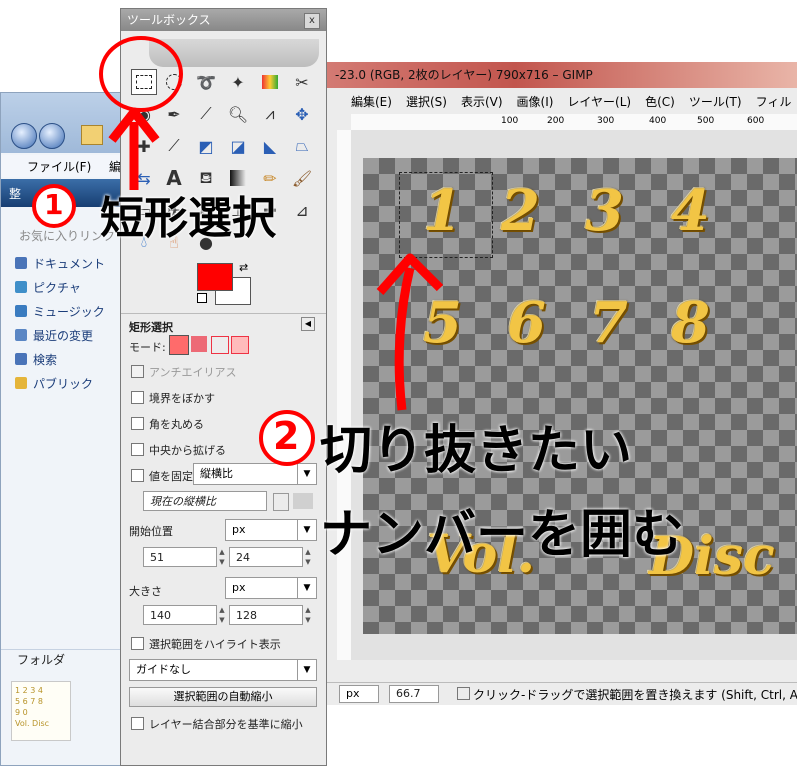  What do you see at coordinates (215, 277) in the screenshot?
I see `fg-color-swatch` at bounding box center [215, 277].